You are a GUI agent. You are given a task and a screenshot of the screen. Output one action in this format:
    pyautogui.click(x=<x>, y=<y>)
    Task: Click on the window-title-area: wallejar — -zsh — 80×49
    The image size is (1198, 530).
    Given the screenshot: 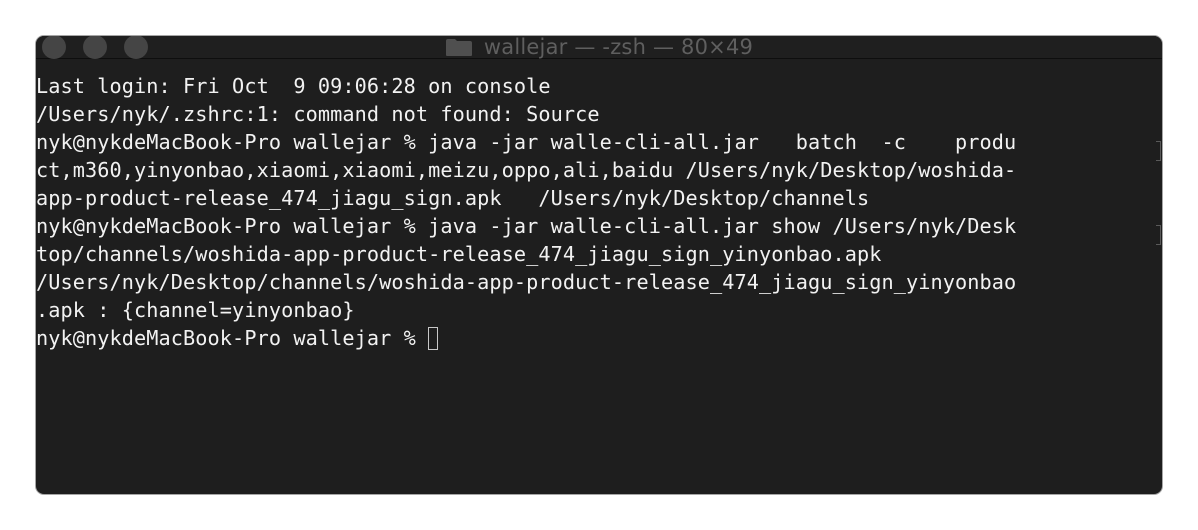 What is the action you would take?
    pyautogui.click(x=599, y=47)
    